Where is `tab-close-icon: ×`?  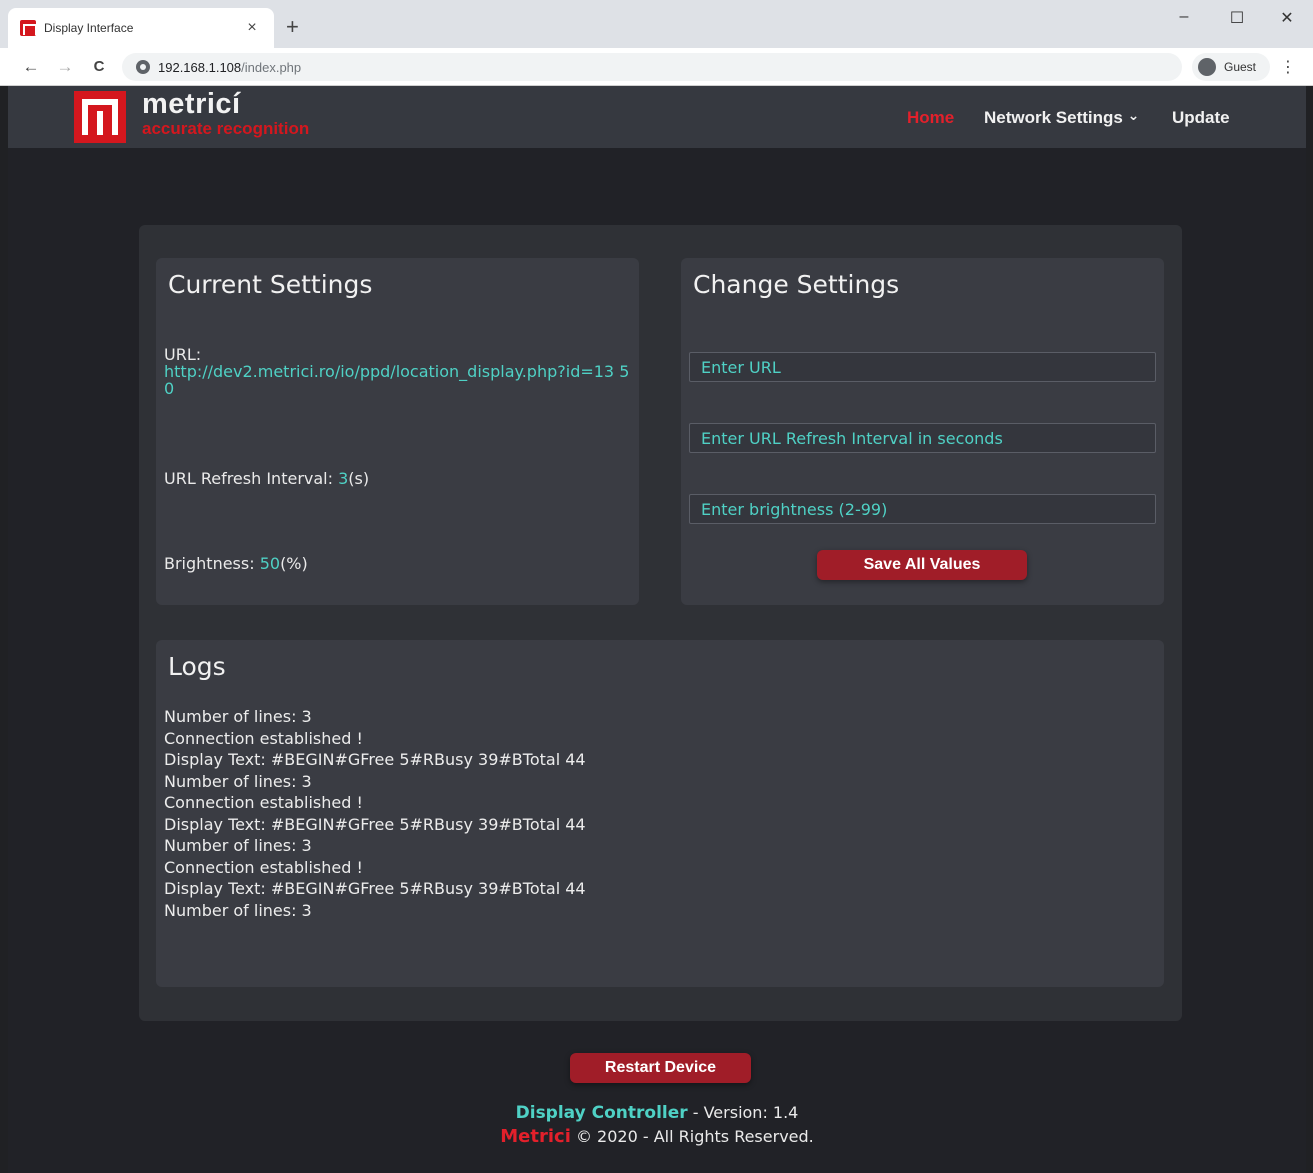 tab-close-icon: × is located at coordinates (252, 28).